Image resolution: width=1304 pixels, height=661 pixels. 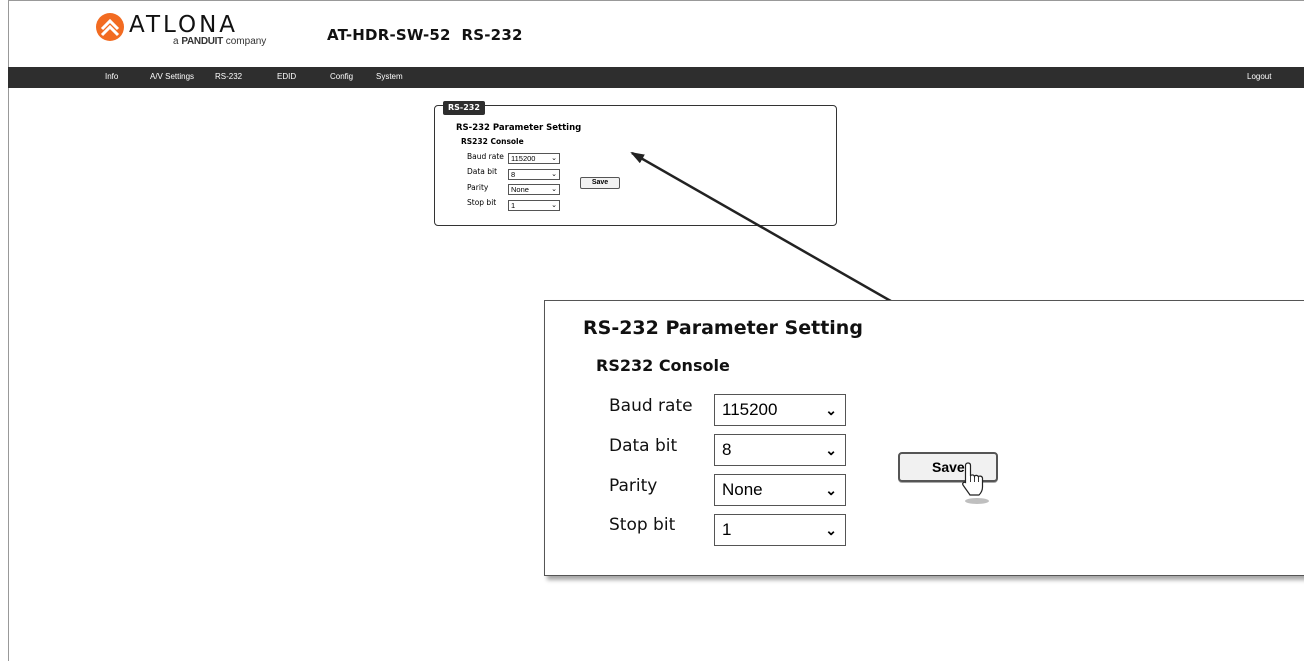 I want to click on zoom-parity-value: None, so click(x=742, y=489).